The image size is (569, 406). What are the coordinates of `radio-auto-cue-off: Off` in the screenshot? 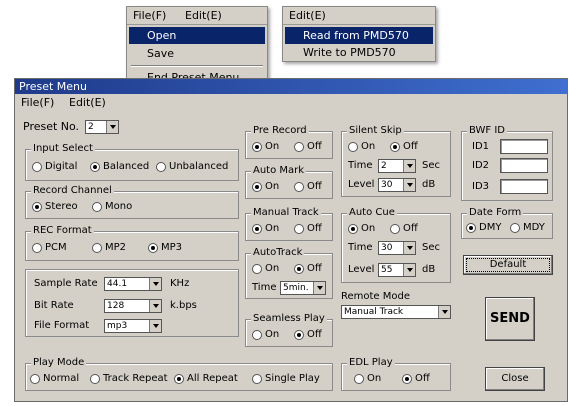 It's located at (404, 229).